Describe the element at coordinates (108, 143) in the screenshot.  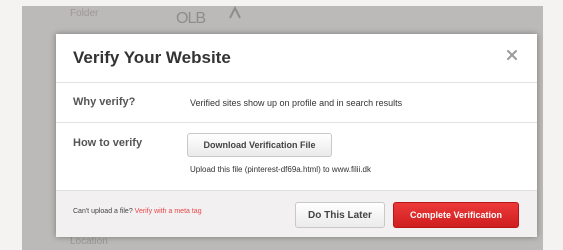
I see `how-to-verify-label: How to verify` at that location.